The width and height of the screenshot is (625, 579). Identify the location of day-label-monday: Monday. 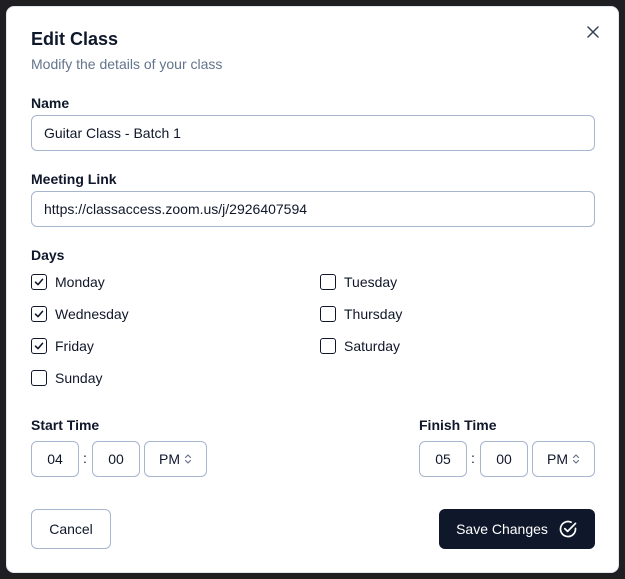
(80, 282).